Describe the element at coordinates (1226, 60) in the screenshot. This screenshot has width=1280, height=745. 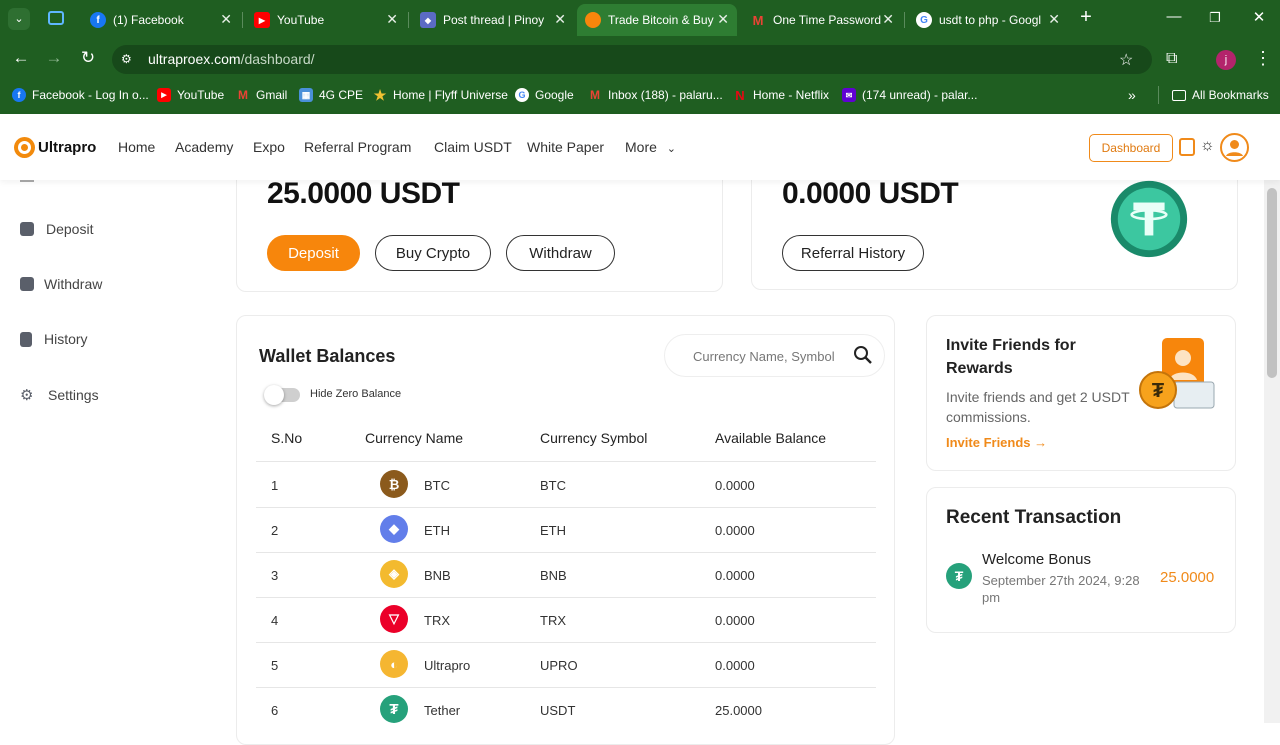
I see `profile-avatar: j` at that location.